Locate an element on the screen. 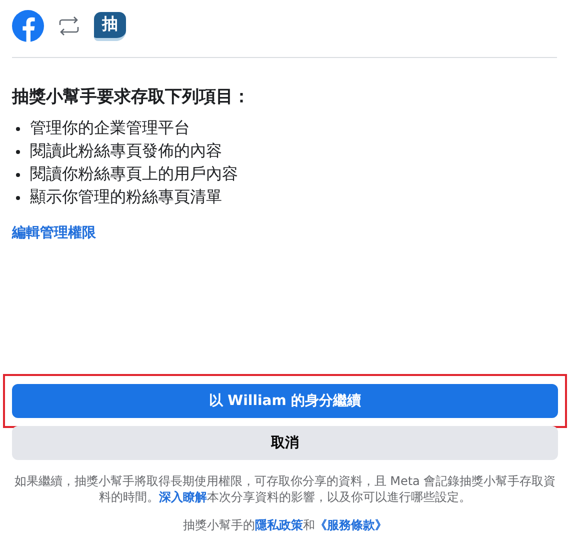  app-logo: 抽 is located at coordinates (110, 26).